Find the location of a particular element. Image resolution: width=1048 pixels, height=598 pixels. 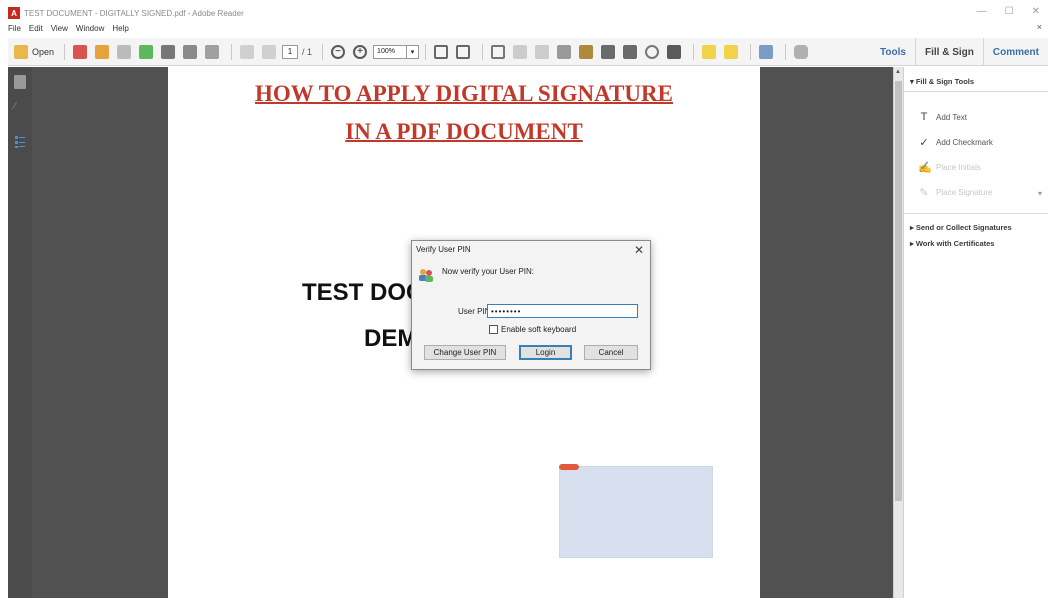

document-body-line-1: TEST DOC is located at coordinates (363, 292).